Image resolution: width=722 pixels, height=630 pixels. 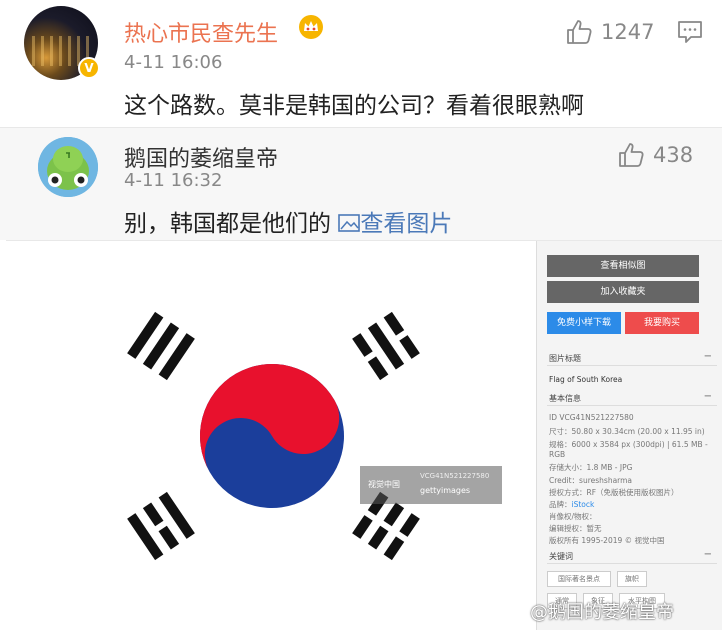 What do you see at coordinates (632, 579) in the screenshot?
I see `keyword-tag: 旗帜` at bounding box center [632, 579].